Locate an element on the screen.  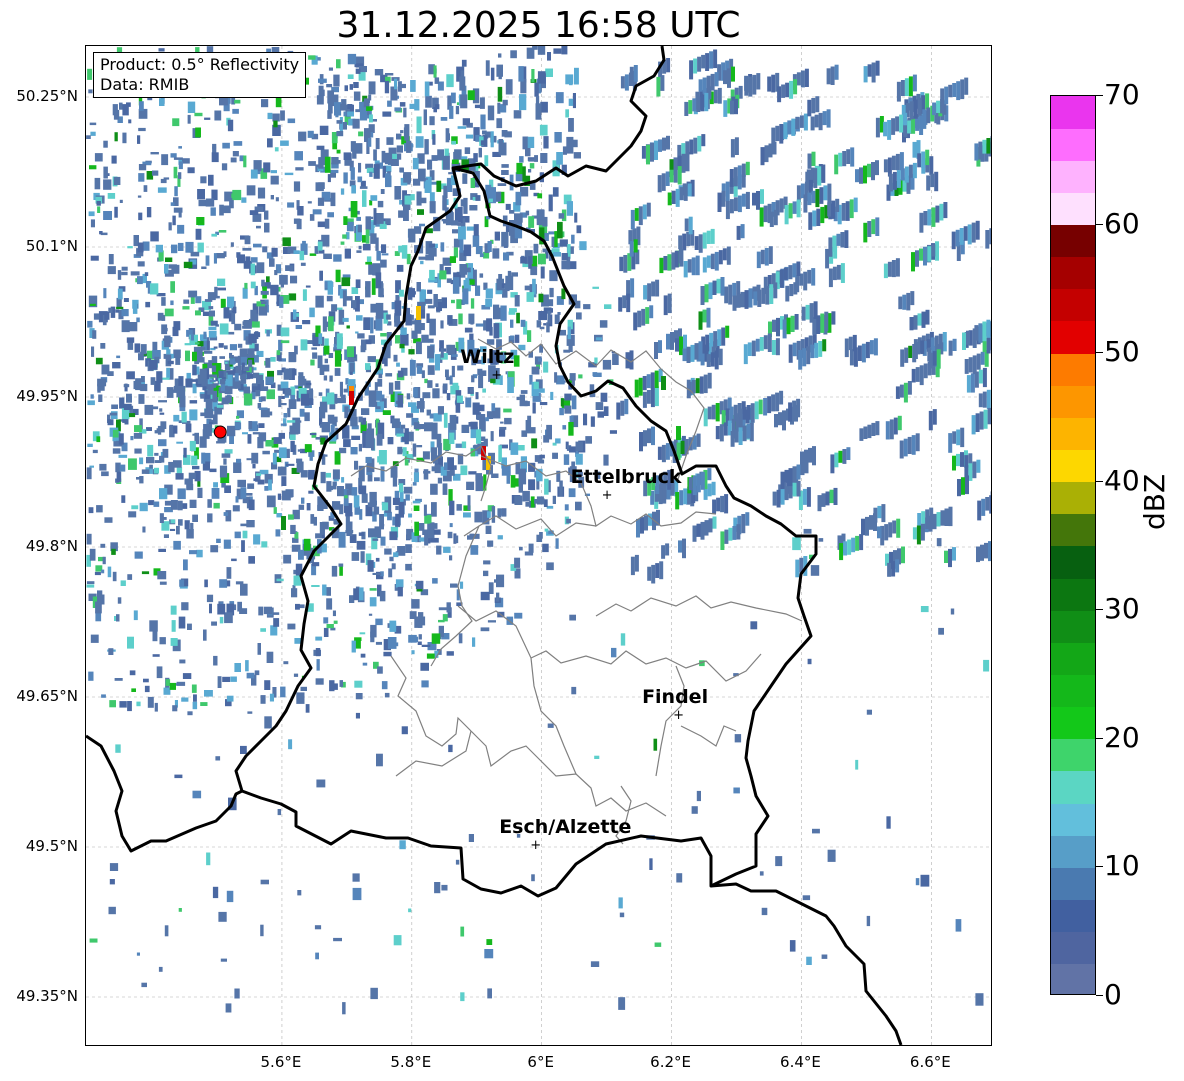
intense-echo-cell is located at coordinates (663, 383).